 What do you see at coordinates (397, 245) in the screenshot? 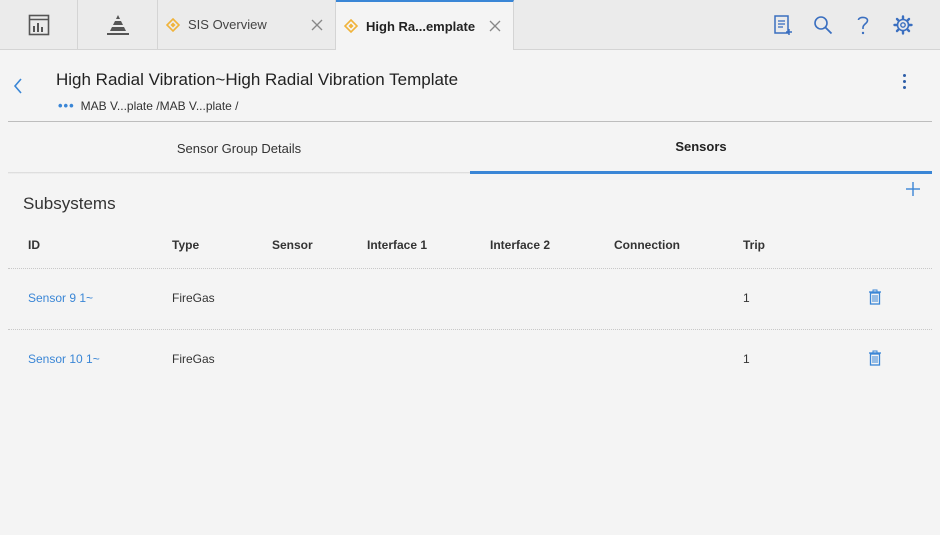
I see `column-header-interface-1: Interface 1` at bounding box center [397, 245].